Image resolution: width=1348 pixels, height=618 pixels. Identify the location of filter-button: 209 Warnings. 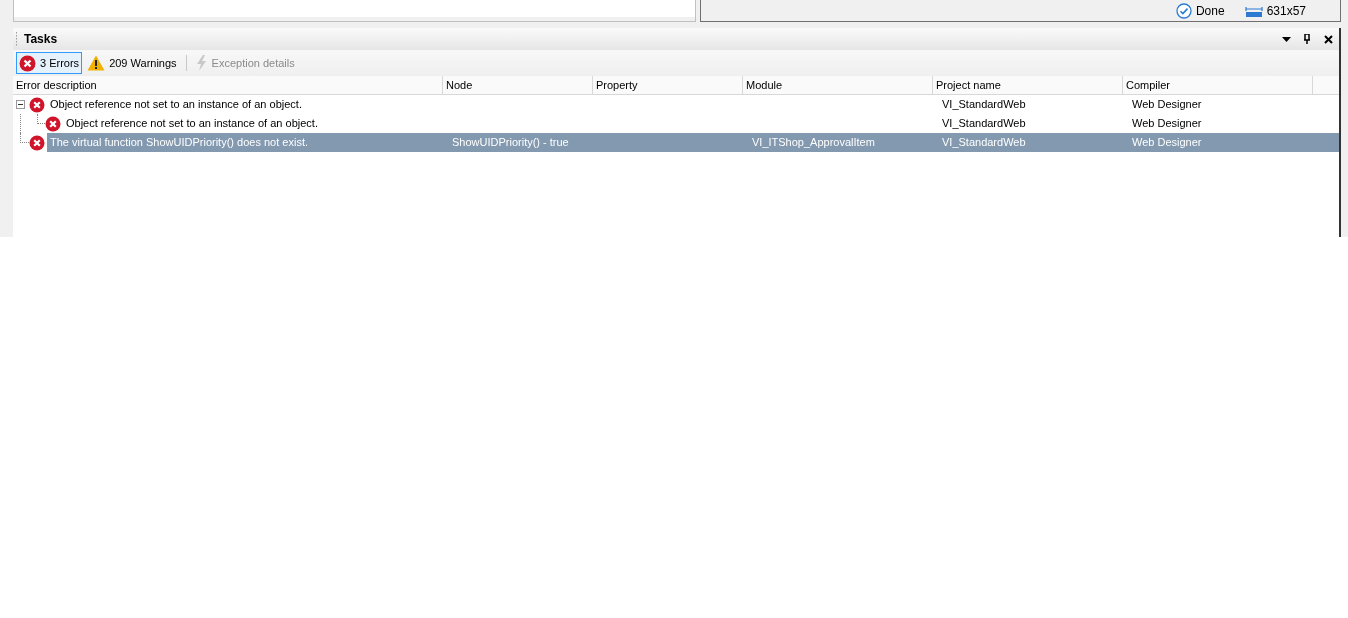
(132, 63).